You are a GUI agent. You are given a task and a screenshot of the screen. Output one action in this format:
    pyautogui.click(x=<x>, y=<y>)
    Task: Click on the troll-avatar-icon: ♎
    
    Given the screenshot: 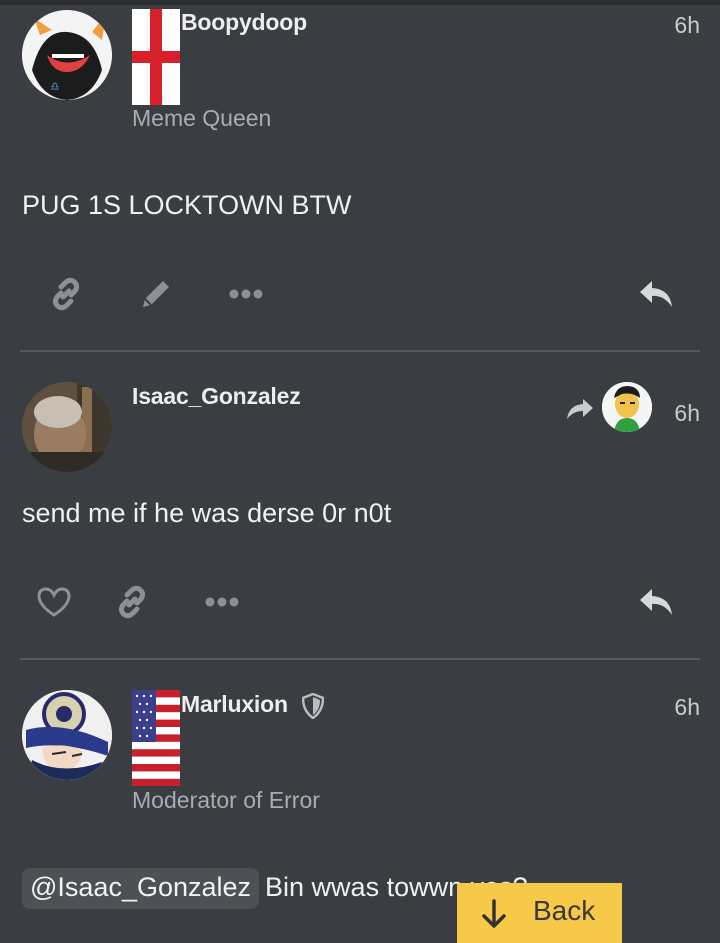 What is the action you would take?
    pyautogui.click(x=67, y=55)
    